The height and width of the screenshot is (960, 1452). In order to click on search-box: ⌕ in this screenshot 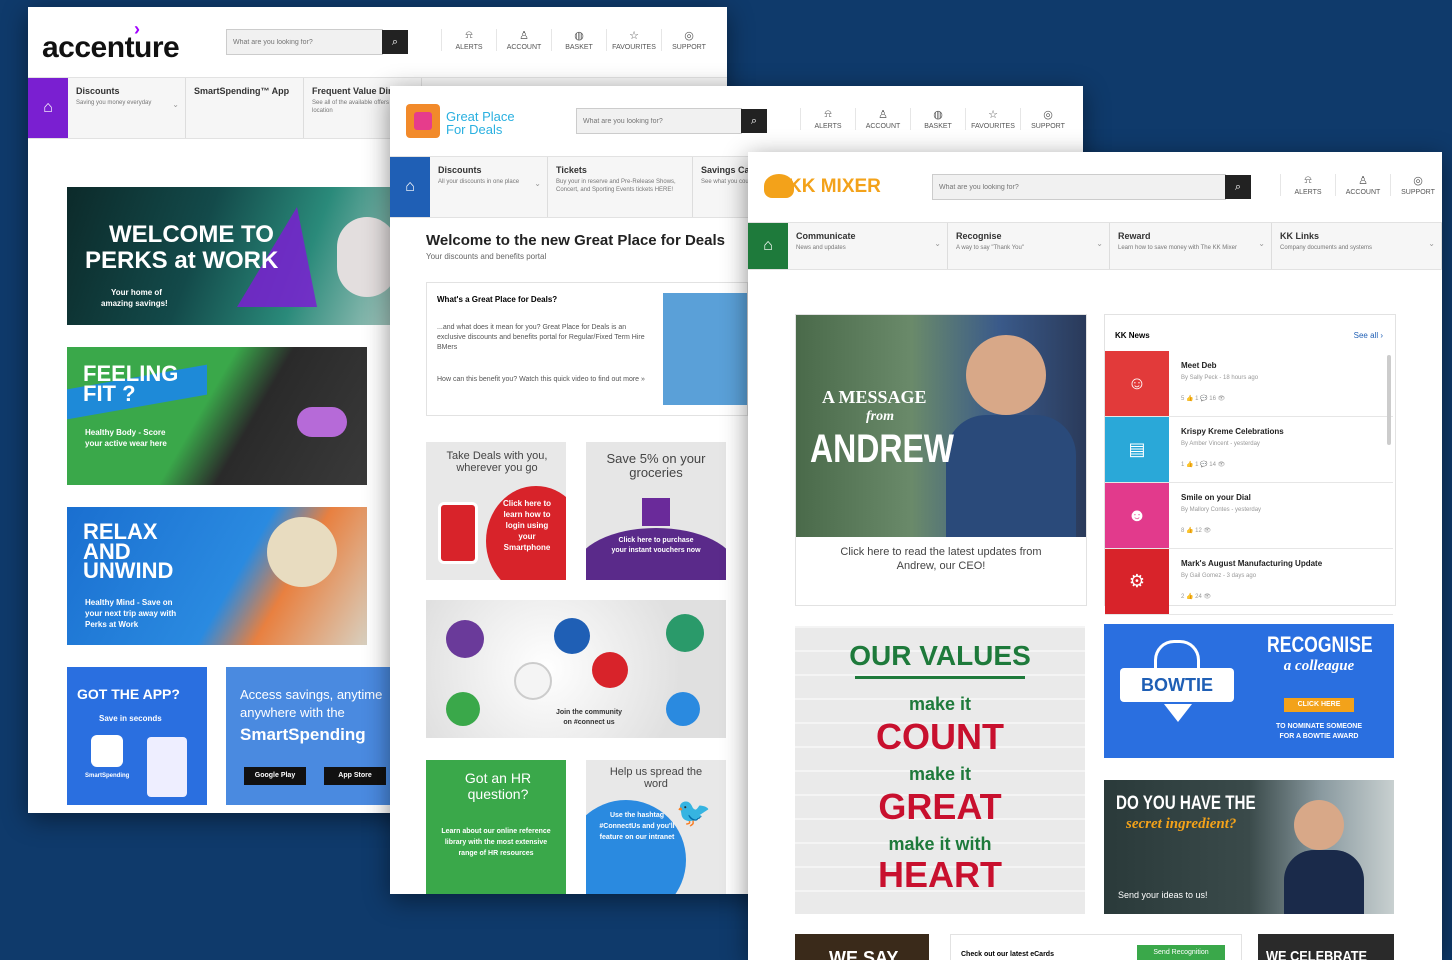, I will do `click(1091, 187)`.